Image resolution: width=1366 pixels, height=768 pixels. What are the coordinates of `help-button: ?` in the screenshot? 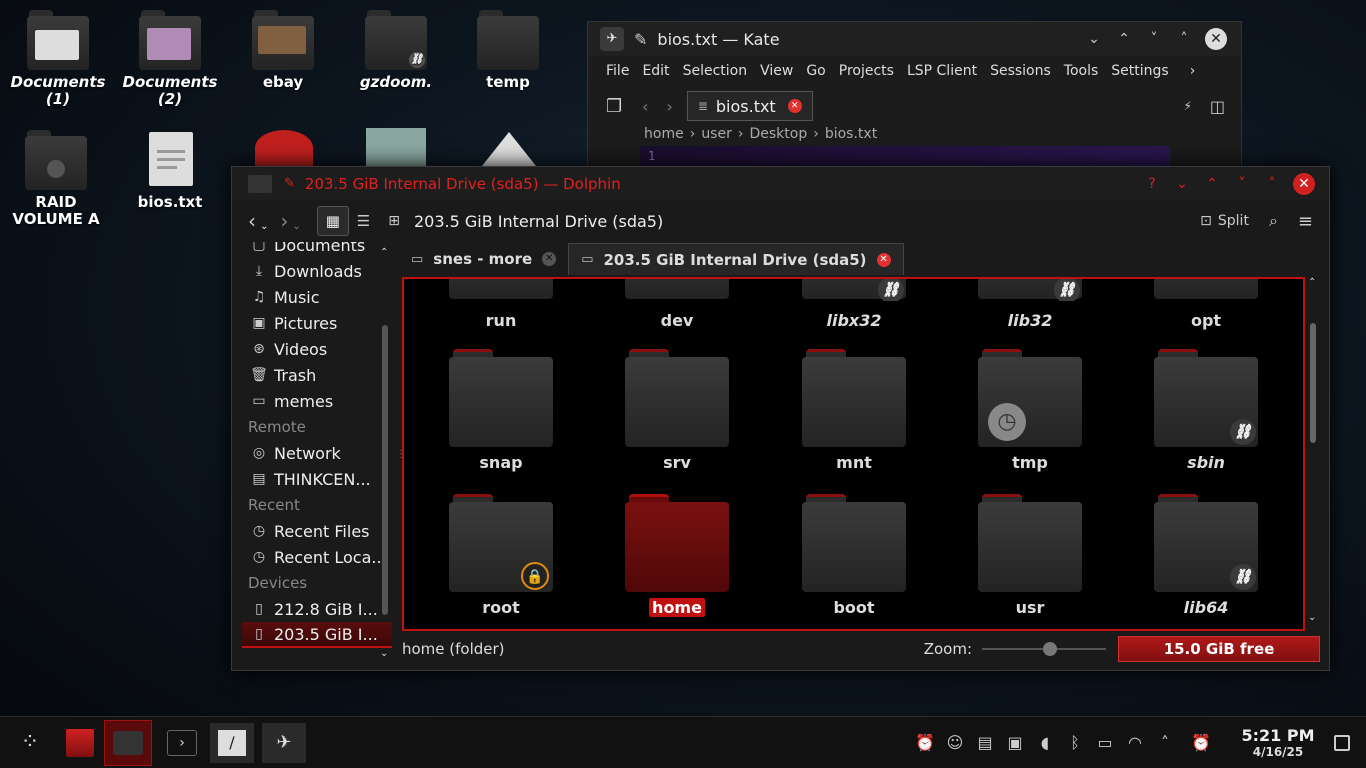 It's located at (1152, 184).